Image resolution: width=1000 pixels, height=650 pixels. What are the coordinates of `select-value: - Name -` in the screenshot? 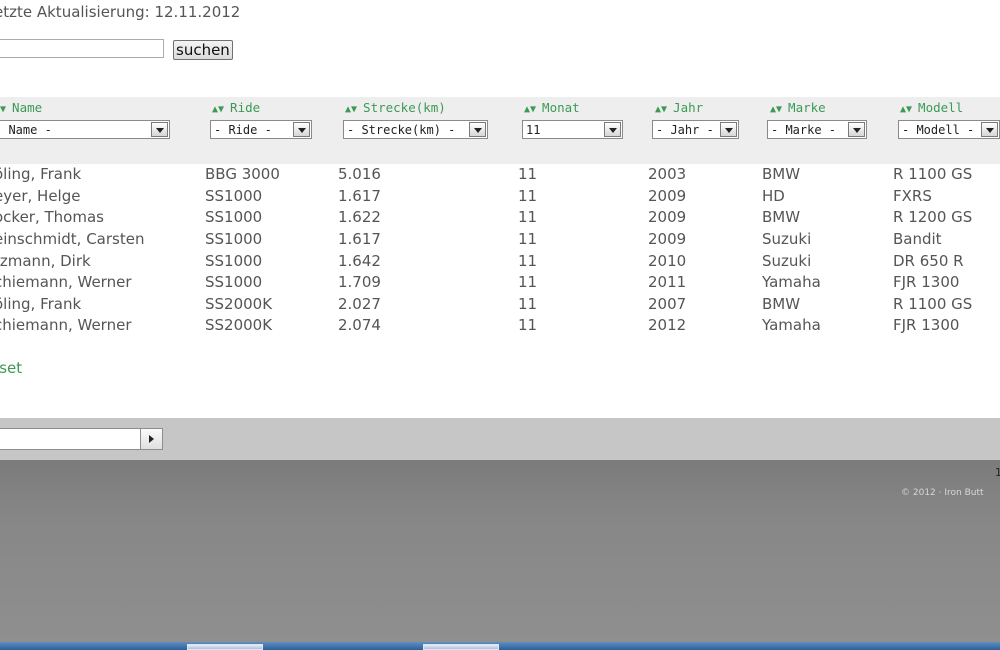 It's located at (26, 130).